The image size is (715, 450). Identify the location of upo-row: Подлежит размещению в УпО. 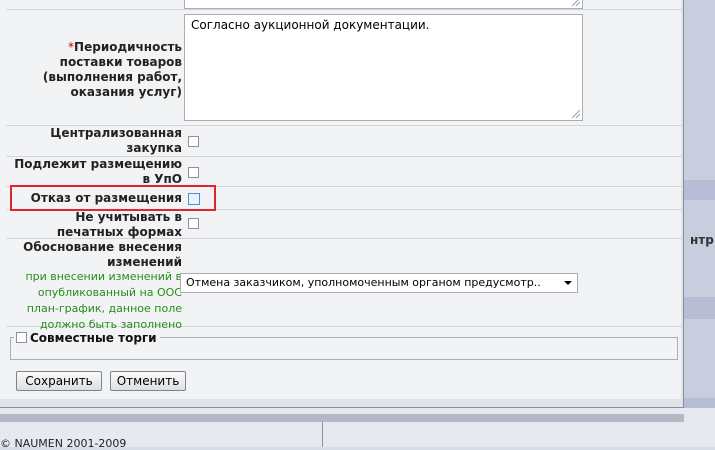
(344, 172).